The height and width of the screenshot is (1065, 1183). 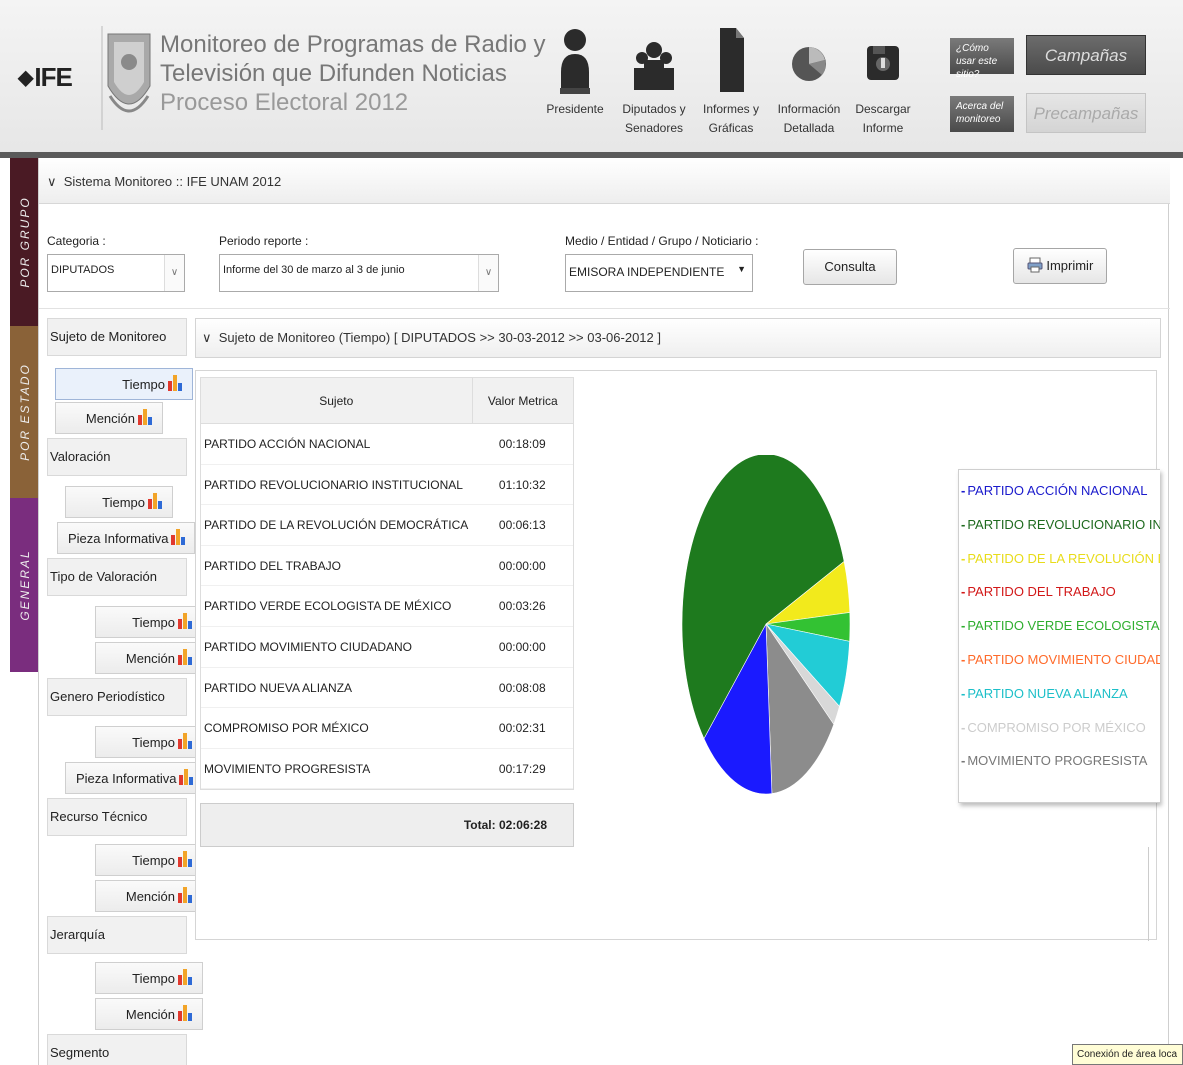 What do you see at coordinates (809, 64) in the screenshot?
I see `pie-chart-icon` at bounding box center [809, 64].